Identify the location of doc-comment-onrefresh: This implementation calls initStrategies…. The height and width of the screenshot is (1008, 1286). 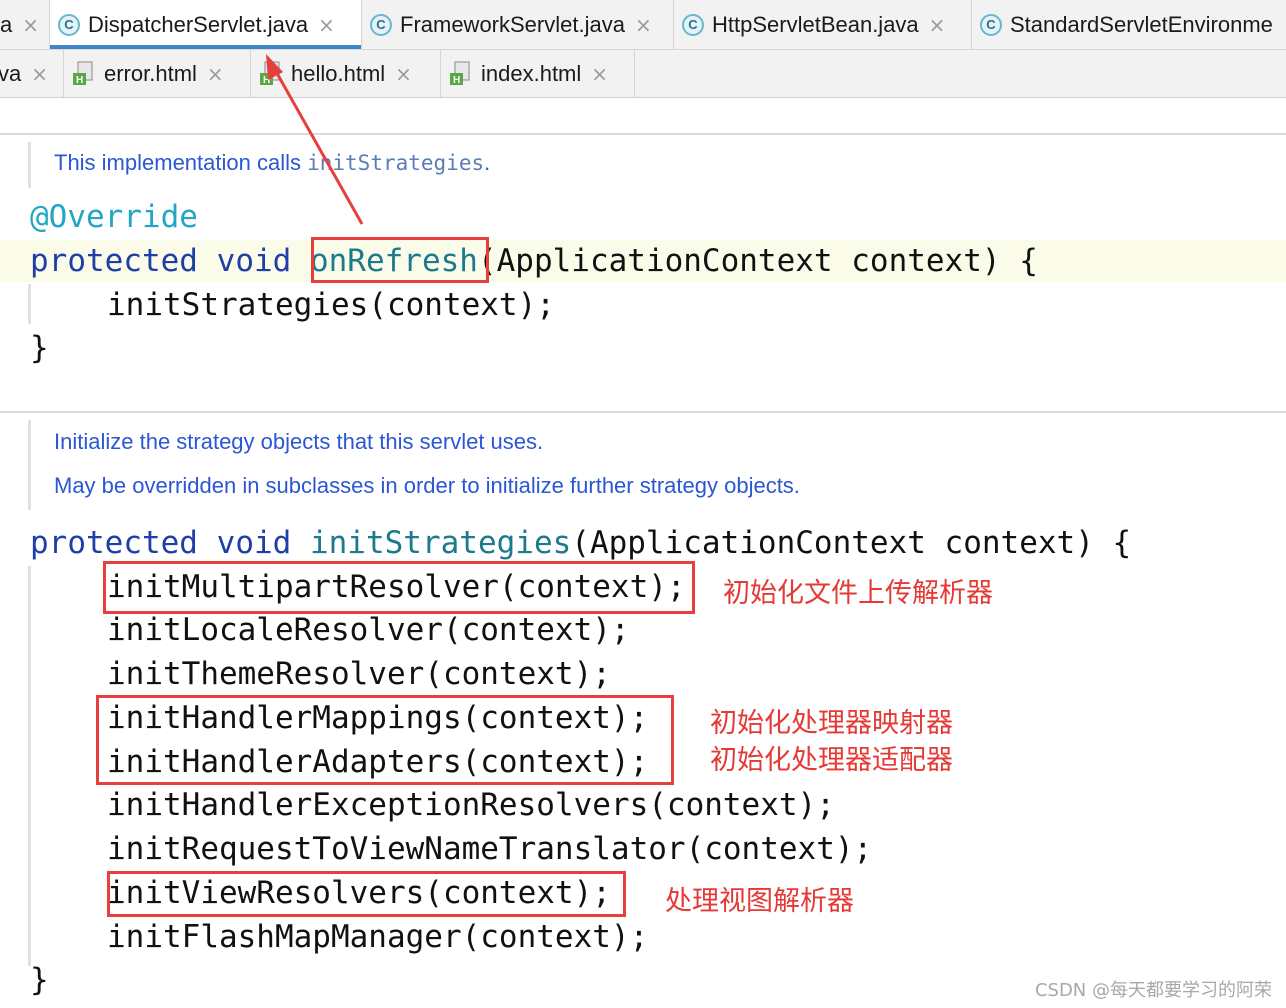
(272, 163).